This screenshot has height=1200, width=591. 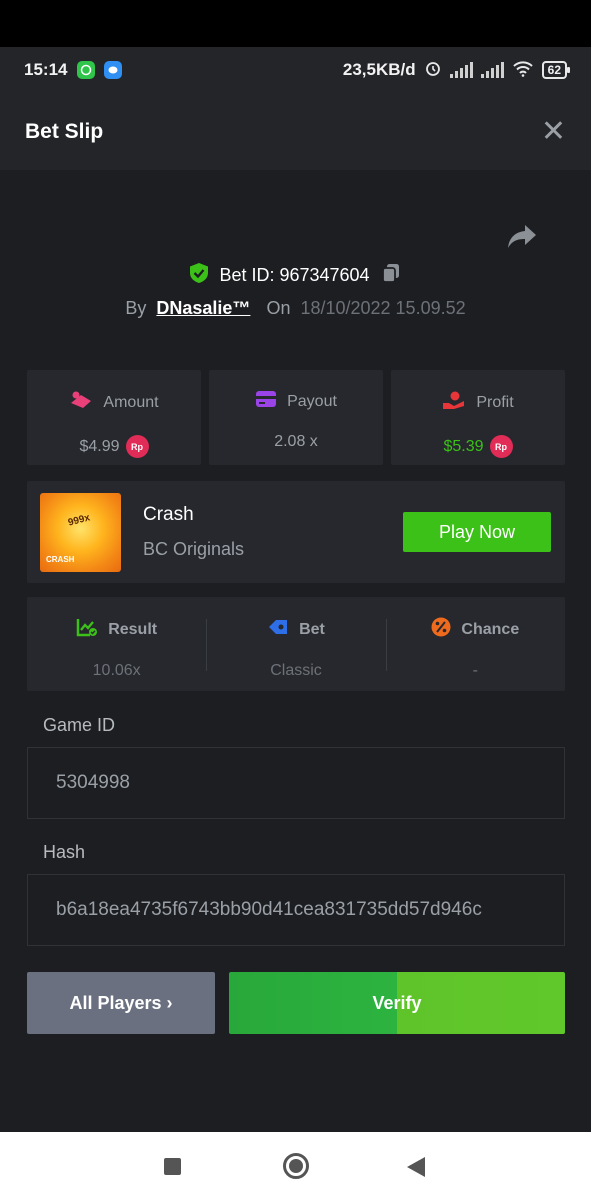 What do you see at coordinates (296, 532) in the screenshot?
I see `game-card: 999x CRASH Crash BC Originals Play Now` at bounding box center [296, 532].